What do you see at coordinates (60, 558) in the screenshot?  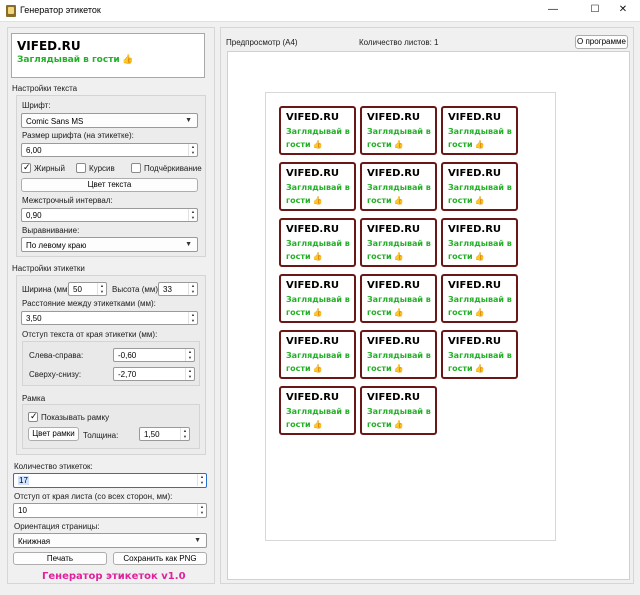 I see `print-button: Печать` at bounding box center [60, 558].